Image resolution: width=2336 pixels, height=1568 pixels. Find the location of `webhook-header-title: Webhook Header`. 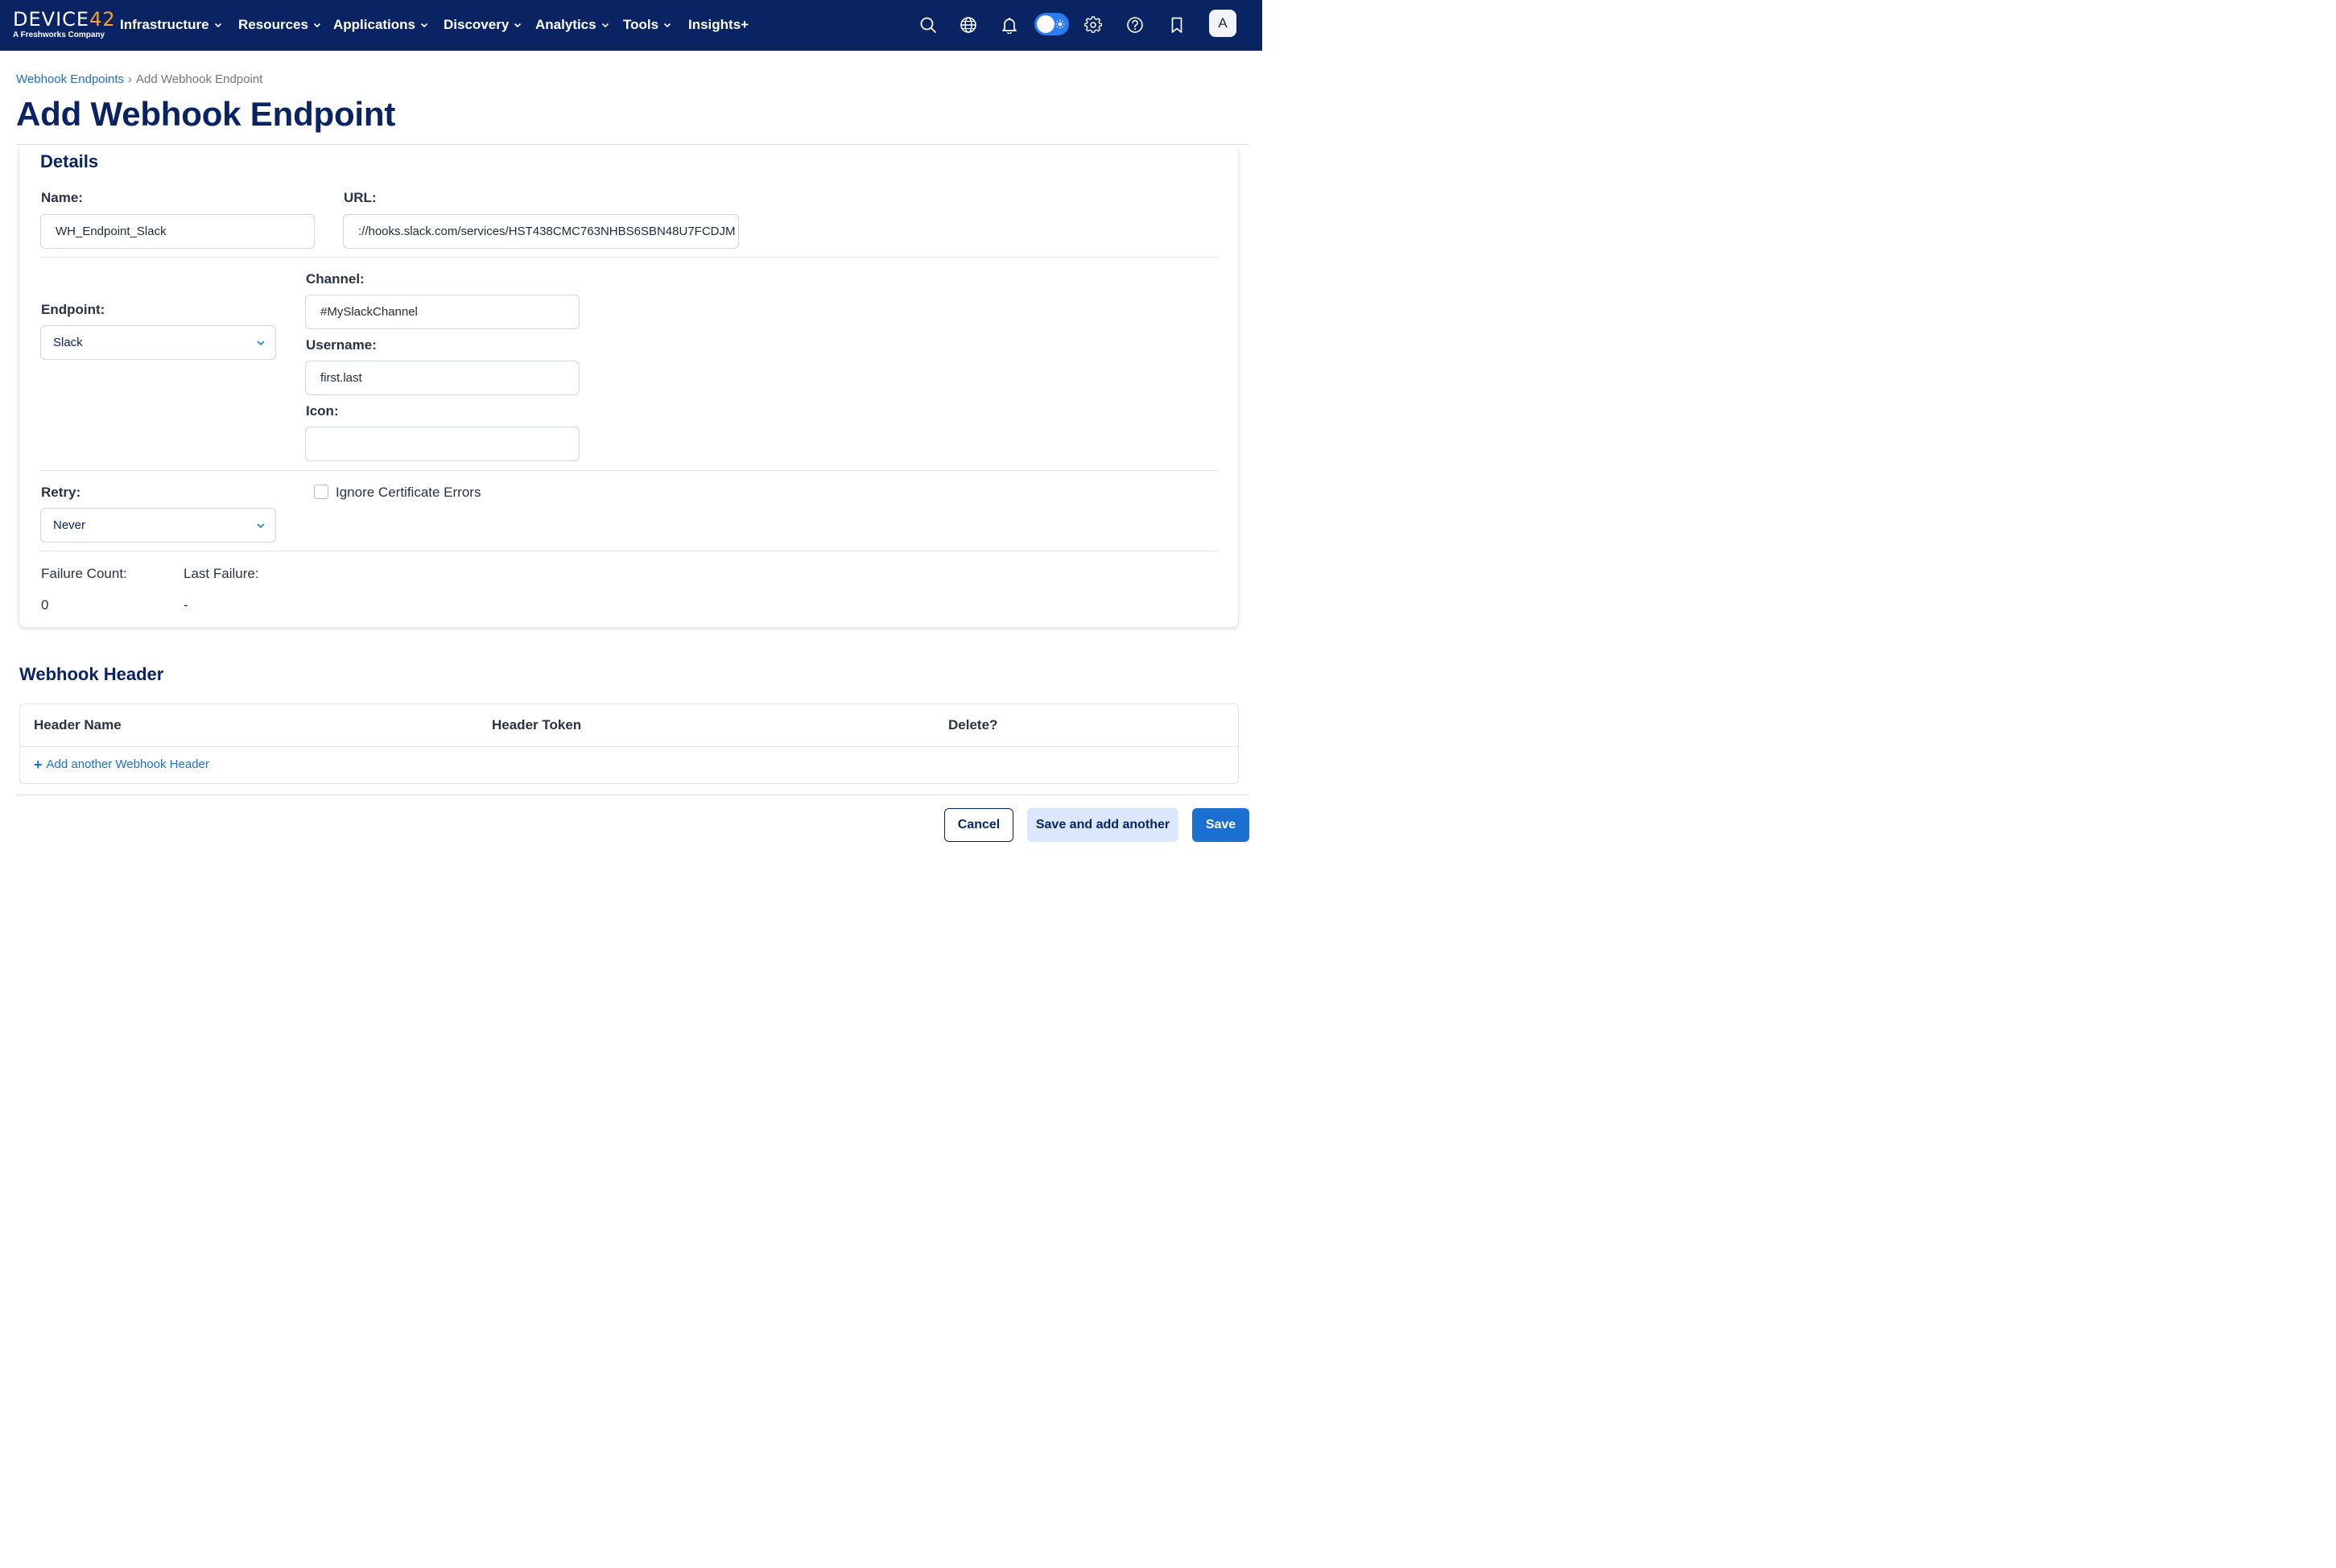

webhook-header-title: Webhook Header is located at coordinates (91, 674).